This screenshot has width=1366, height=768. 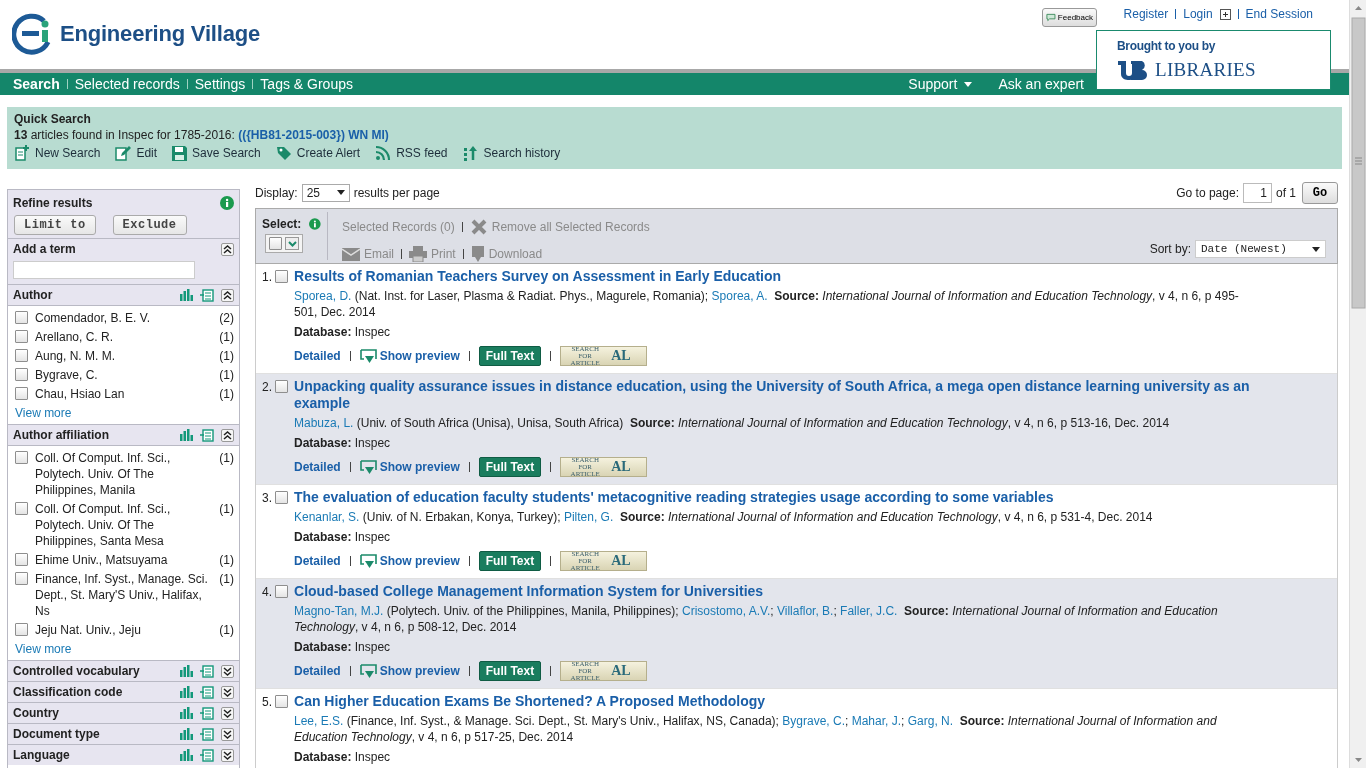 What do you see at coordinates (1260, 249) in the screenshot?
I see `sort-dropdown: Date (Newest)` at bounding box center [1260, 249].